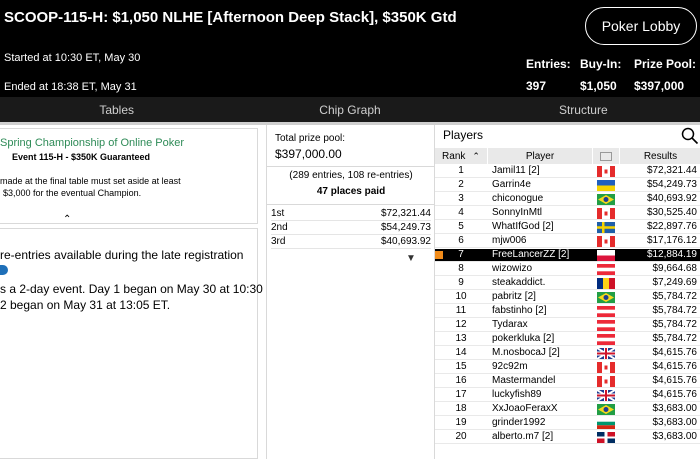  I want to click on entries-summary: (289 entries, 108 re-entries), so click(351, 175).